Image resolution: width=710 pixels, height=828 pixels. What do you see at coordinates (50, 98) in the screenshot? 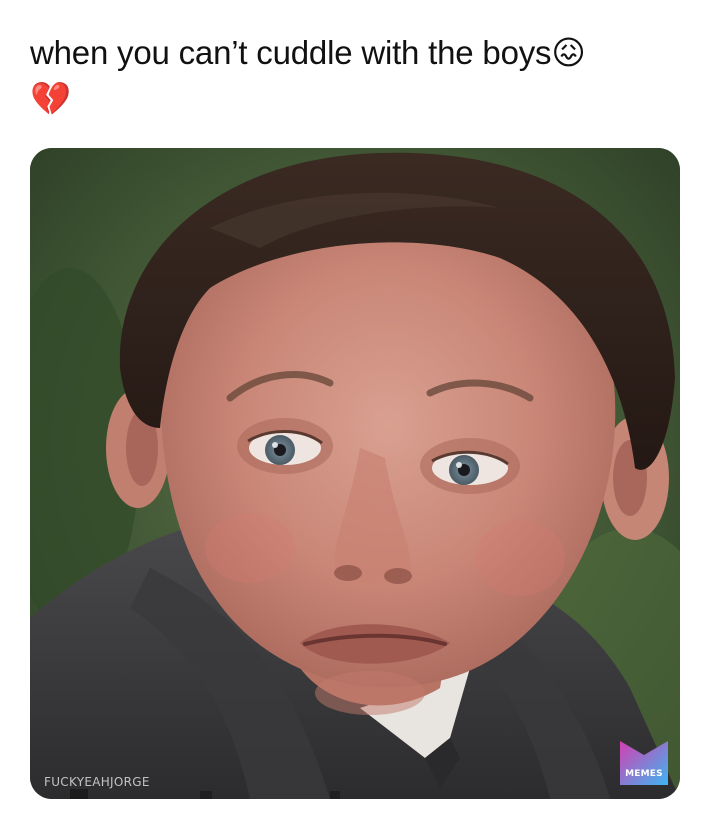
I see `broken-heart-emoji-icon: 💔` at bounding box center [50, 98].